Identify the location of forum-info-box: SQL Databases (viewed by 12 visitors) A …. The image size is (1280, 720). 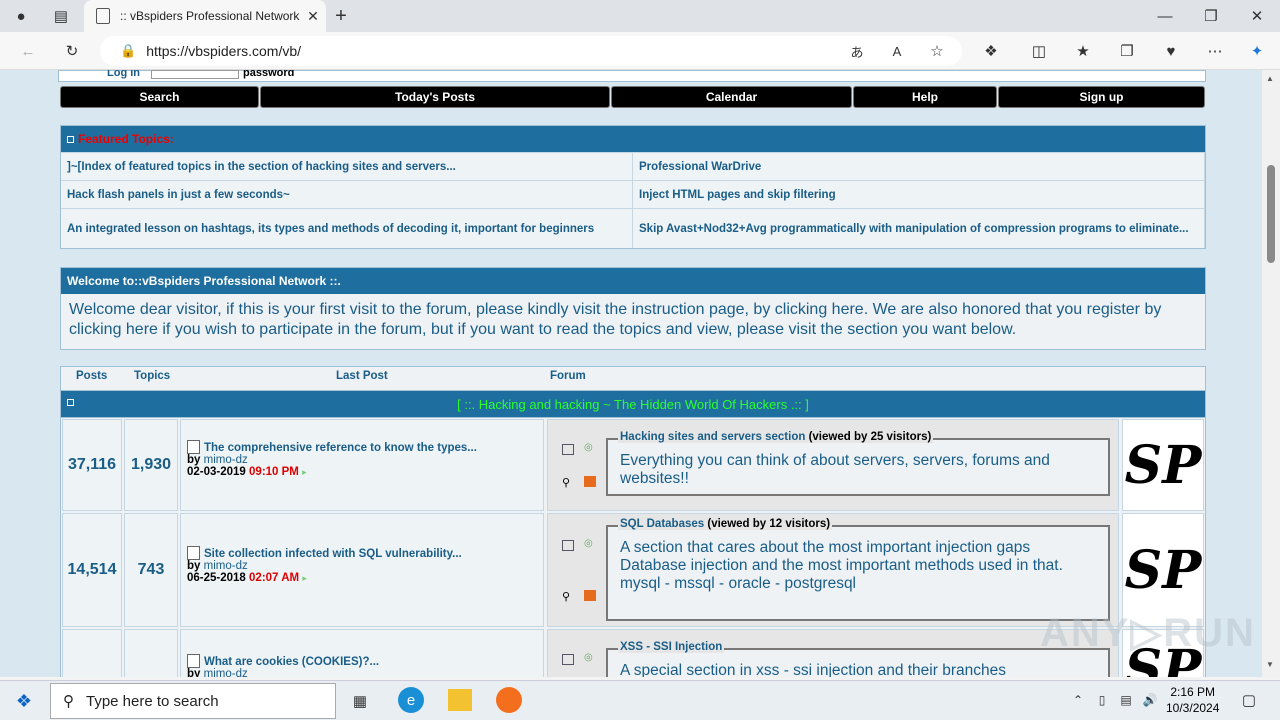
(858, 569).